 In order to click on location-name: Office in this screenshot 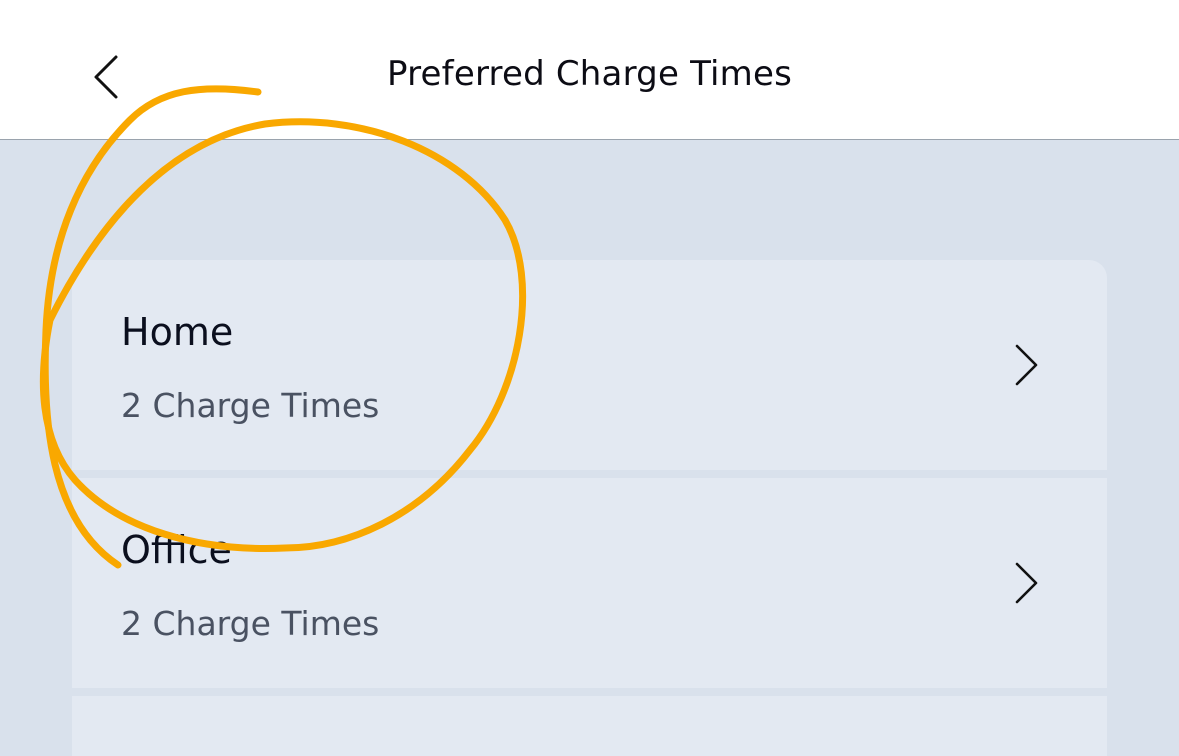, I will do `click(176, 550)`.